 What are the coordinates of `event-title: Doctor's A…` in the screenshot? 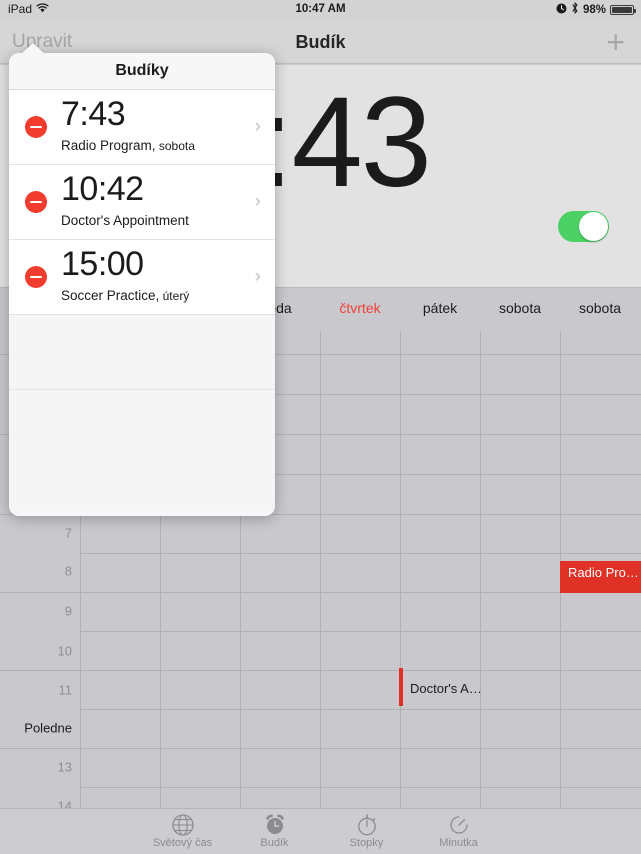 It's located at (446, 688).